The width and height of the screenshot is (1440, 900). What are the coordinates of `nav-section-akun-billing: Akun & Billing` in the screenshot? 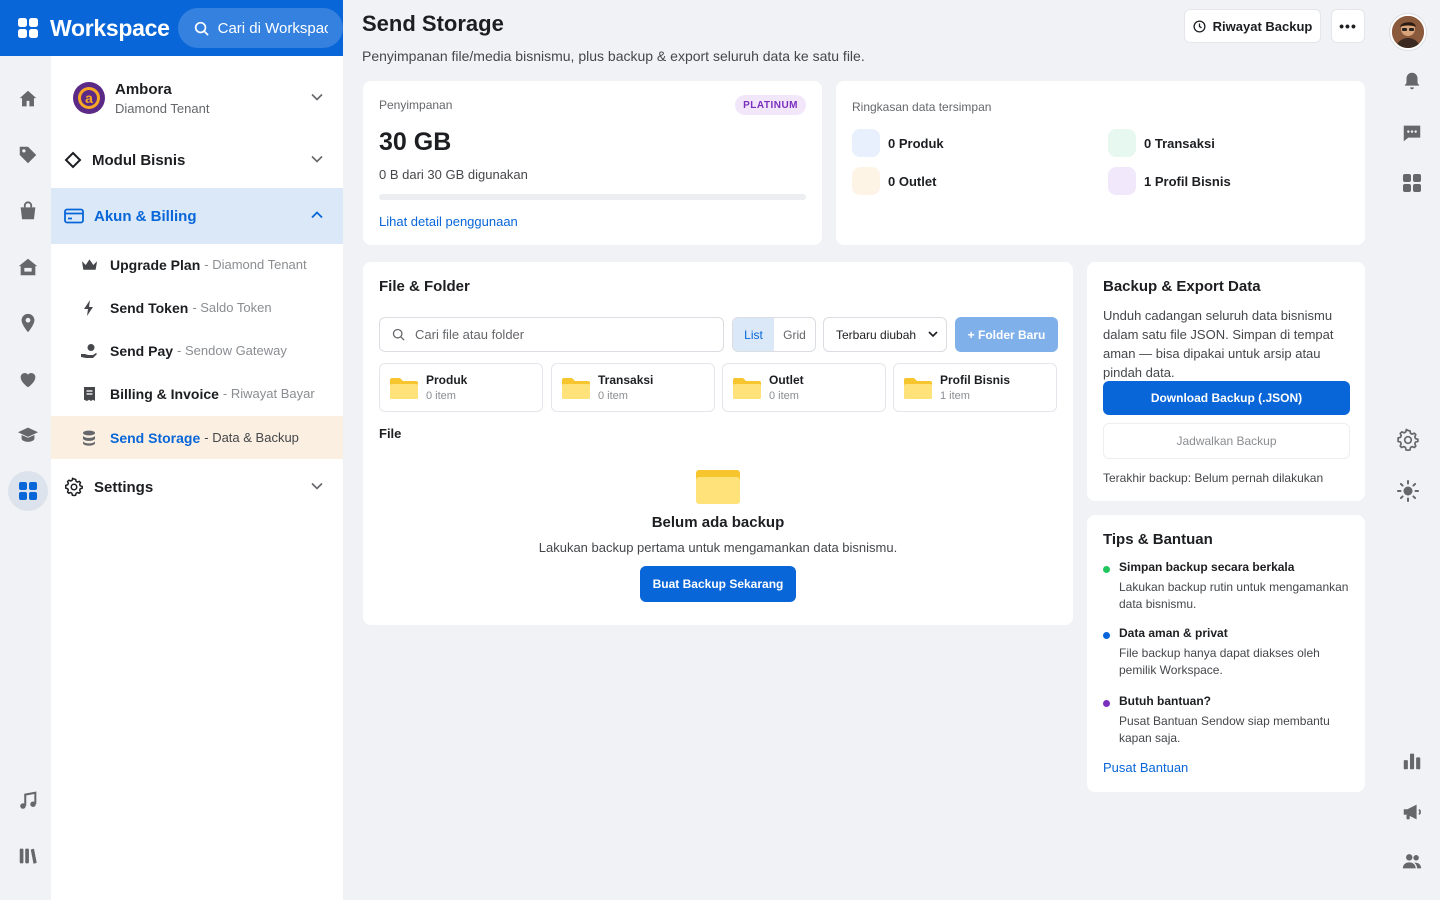 It's located at (197, 216).